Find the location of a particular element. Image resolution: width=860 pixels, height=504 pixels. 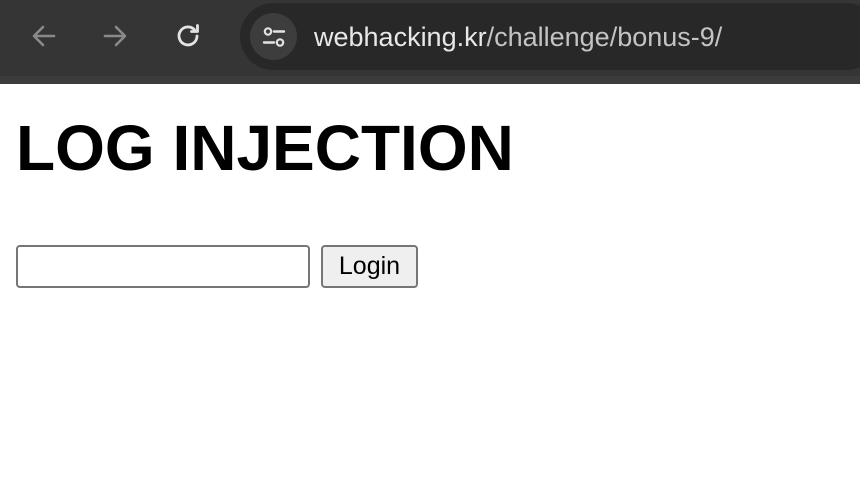

arrow-left-icon is located at coordinates (44, 36).